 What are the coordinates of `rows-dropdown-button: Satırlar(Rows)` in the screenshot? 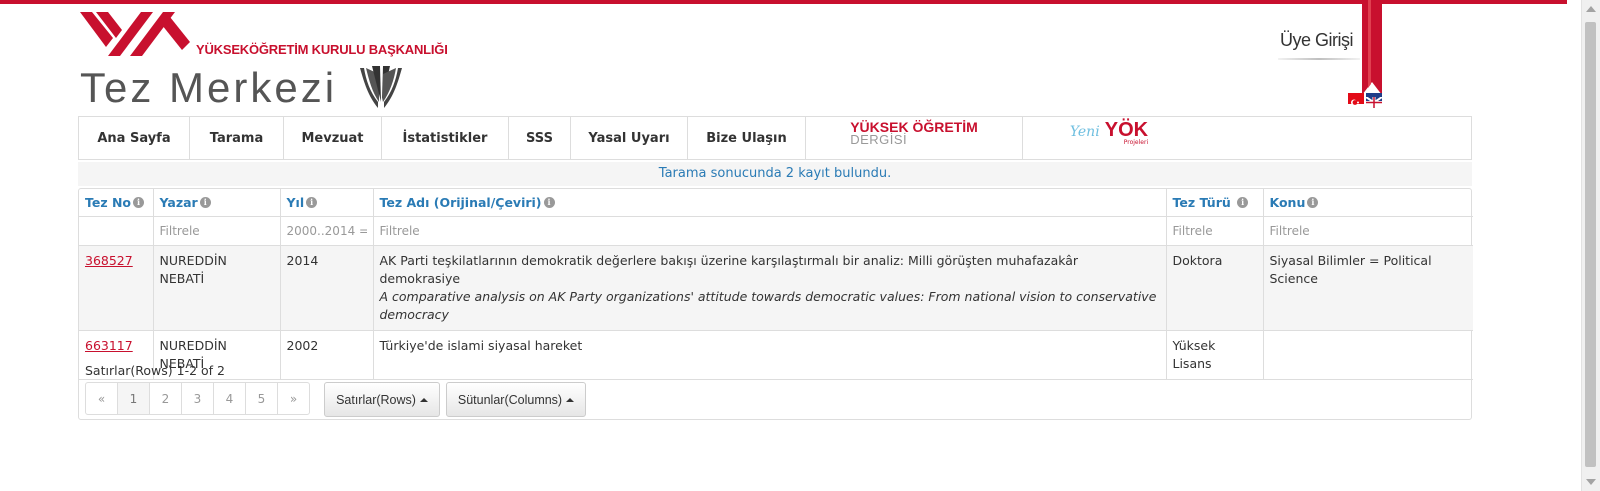 It's located at (382, 399).